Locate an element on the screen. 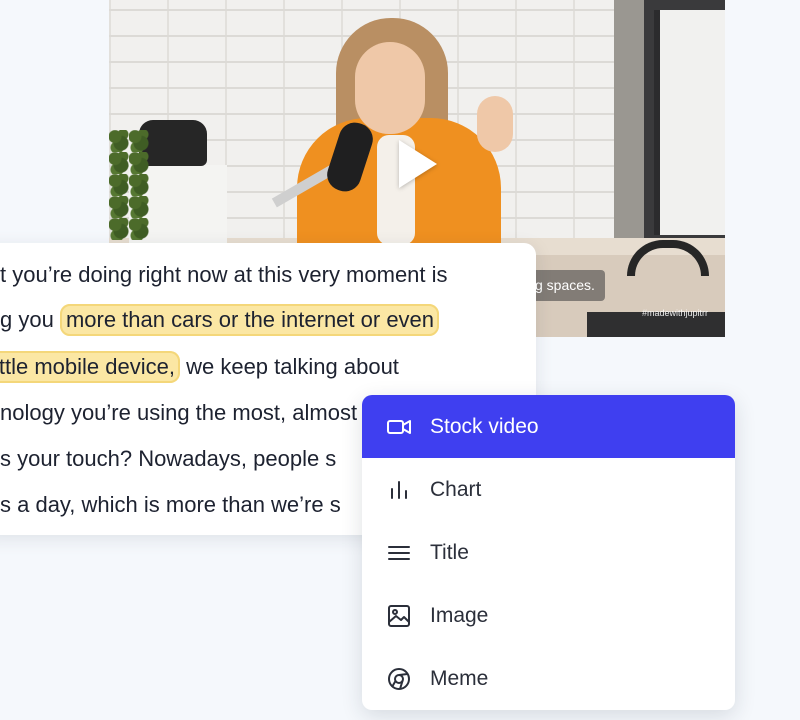  chrome-icon is located at coordinates (399, 679).